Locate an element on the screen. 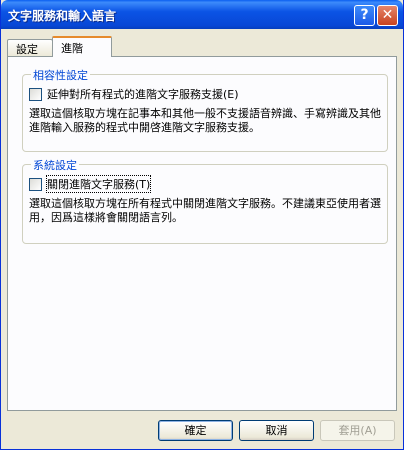 The width and height of the screenshot is (404, 450). extend-support-checkbox: 延伸對所有程式的進階文字服務支援(E) is located at coordinates (134, 94).